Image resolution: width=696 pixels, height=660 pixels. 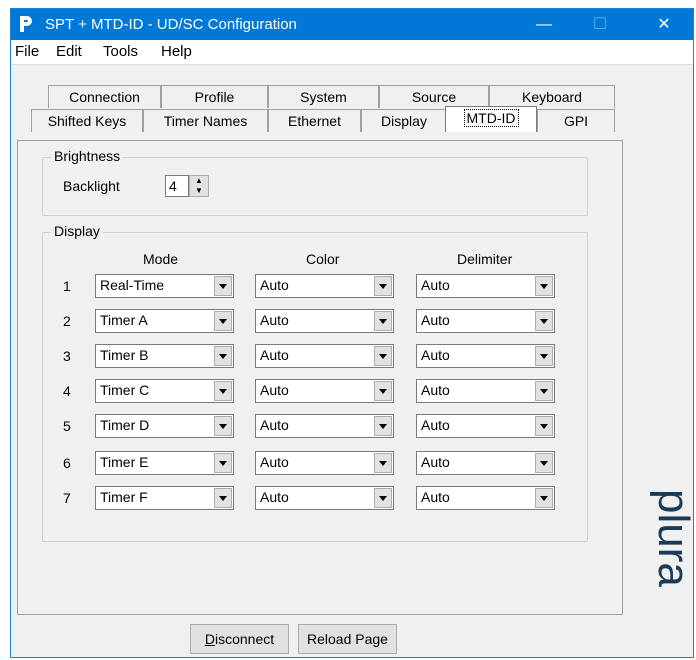 What do you see at coordinates (352, 52) in the screenshot?
I see `menu-bar: File Edit Tools Help` at bounding box center [352, 52].